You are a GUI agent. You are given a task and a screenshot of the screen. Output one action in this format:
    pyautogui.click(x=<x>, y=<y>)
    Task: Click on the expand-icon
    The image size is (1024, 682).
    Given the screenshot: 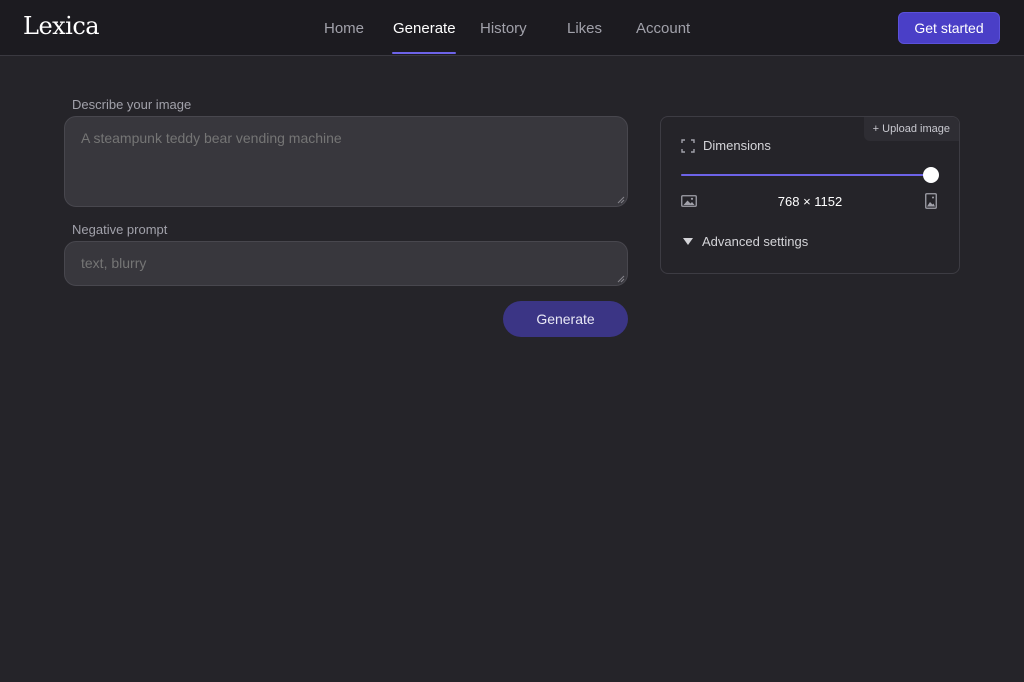 What is the action you would take?
    pyautogui.click(x=688, y=146)
    